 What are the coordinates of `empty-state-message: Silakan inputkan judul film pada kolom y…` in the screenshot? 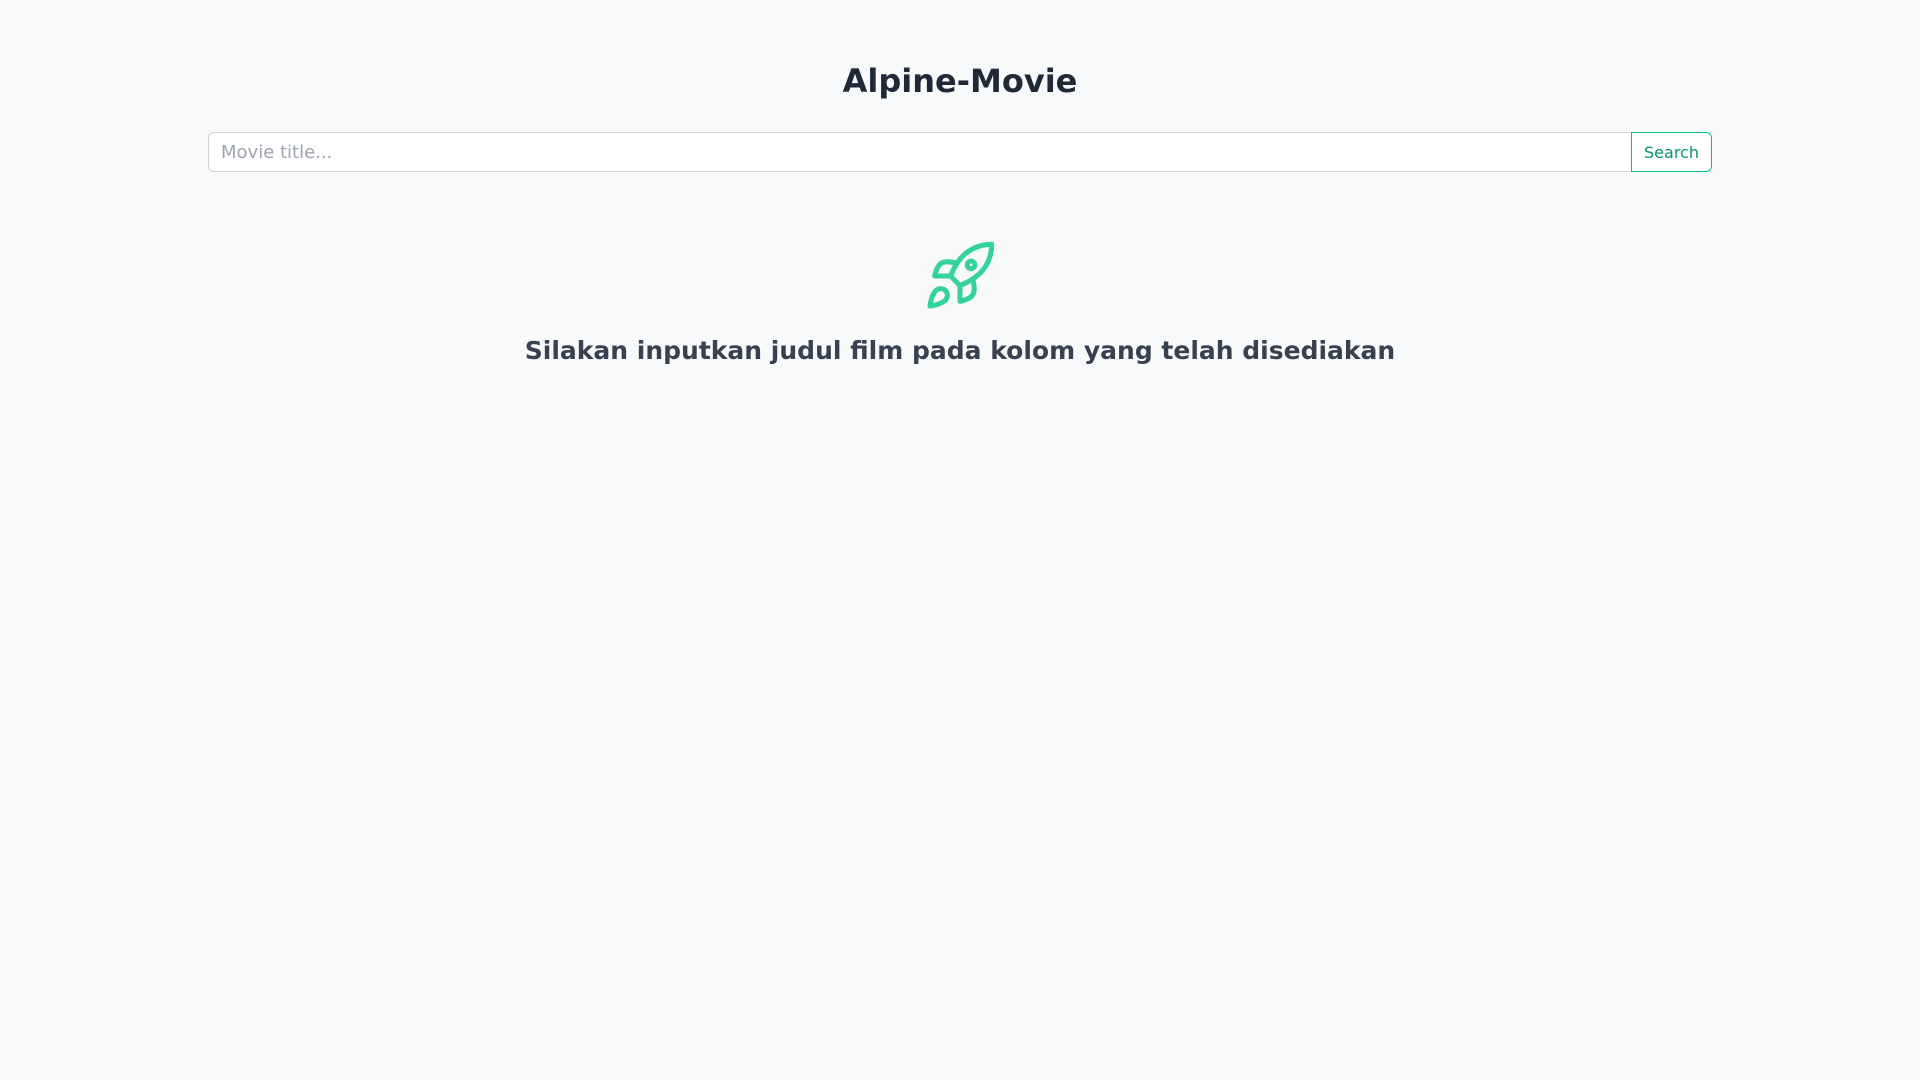 It's located at (960, 350).